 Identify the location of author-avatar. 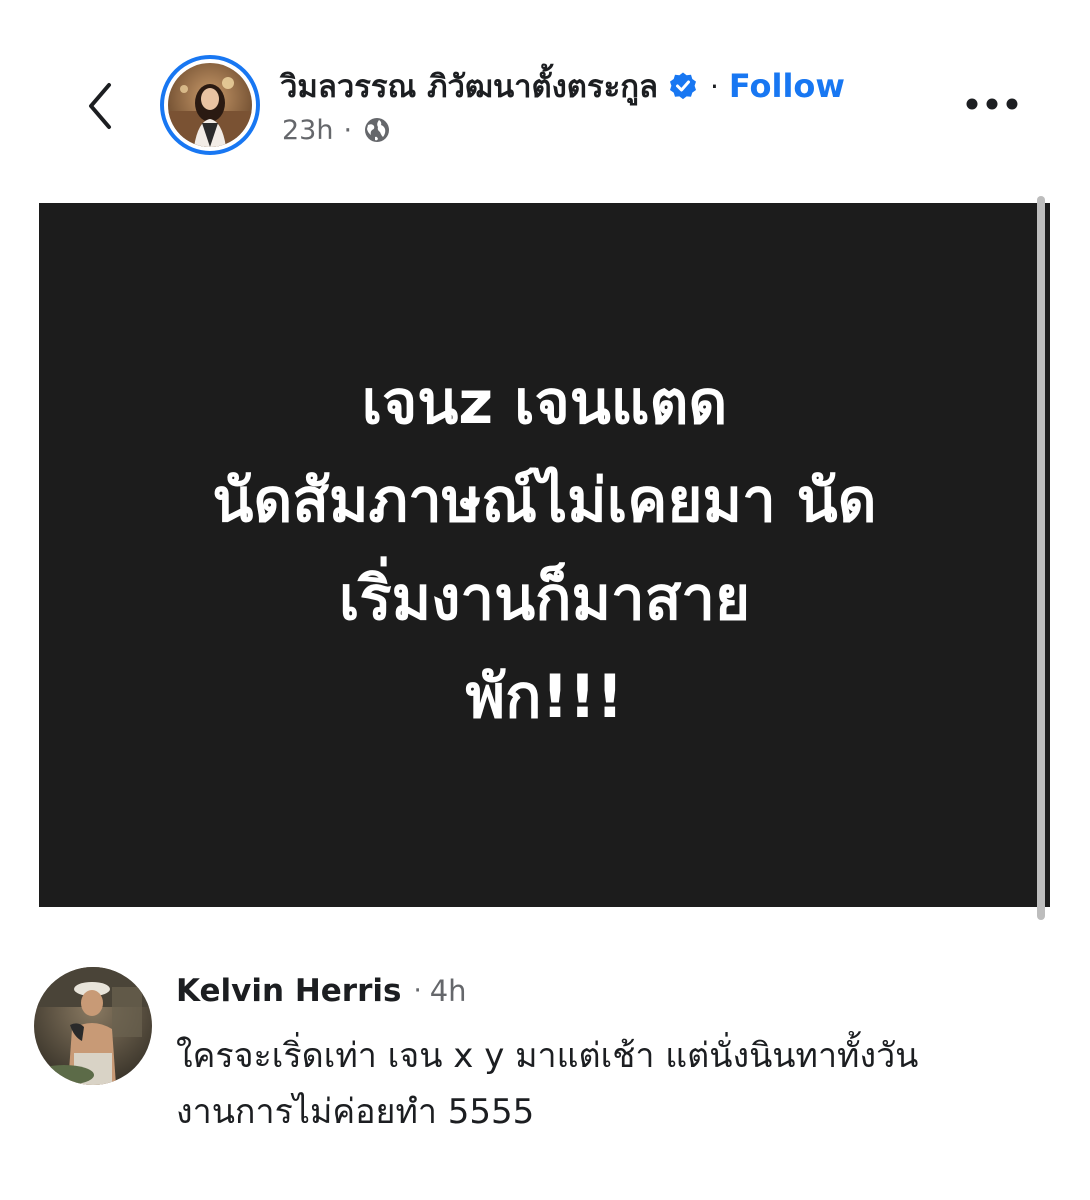
(210, 105).